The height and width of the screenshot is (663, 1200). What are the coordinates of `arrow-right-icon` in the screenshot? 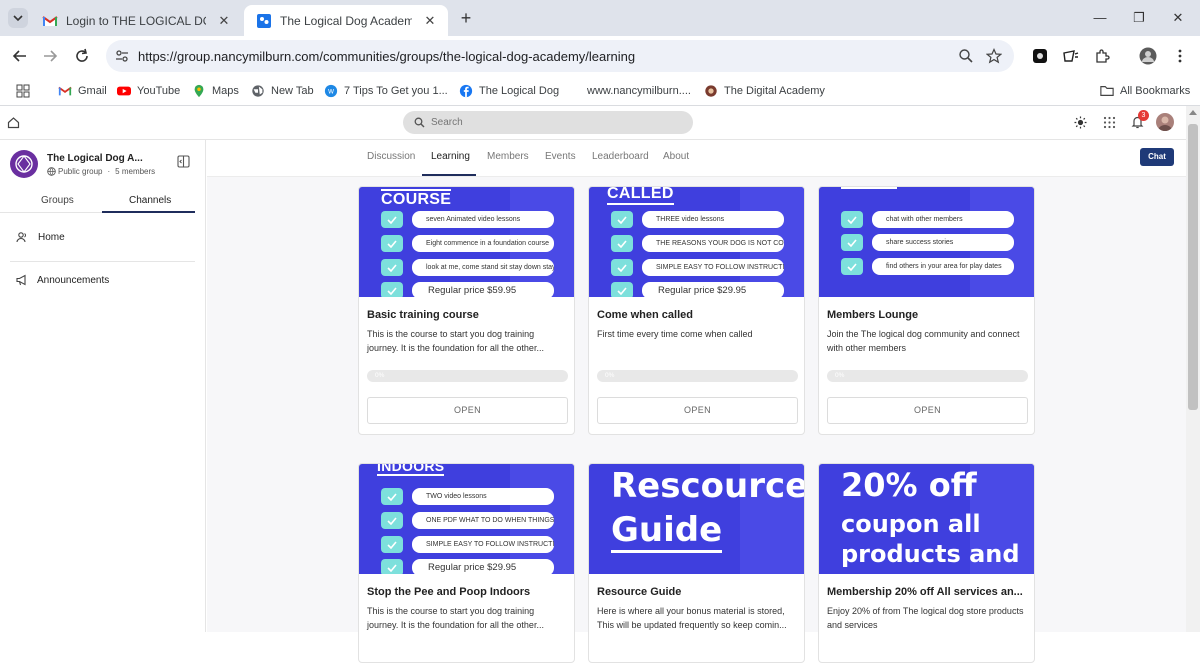 It's located at (51, 56).